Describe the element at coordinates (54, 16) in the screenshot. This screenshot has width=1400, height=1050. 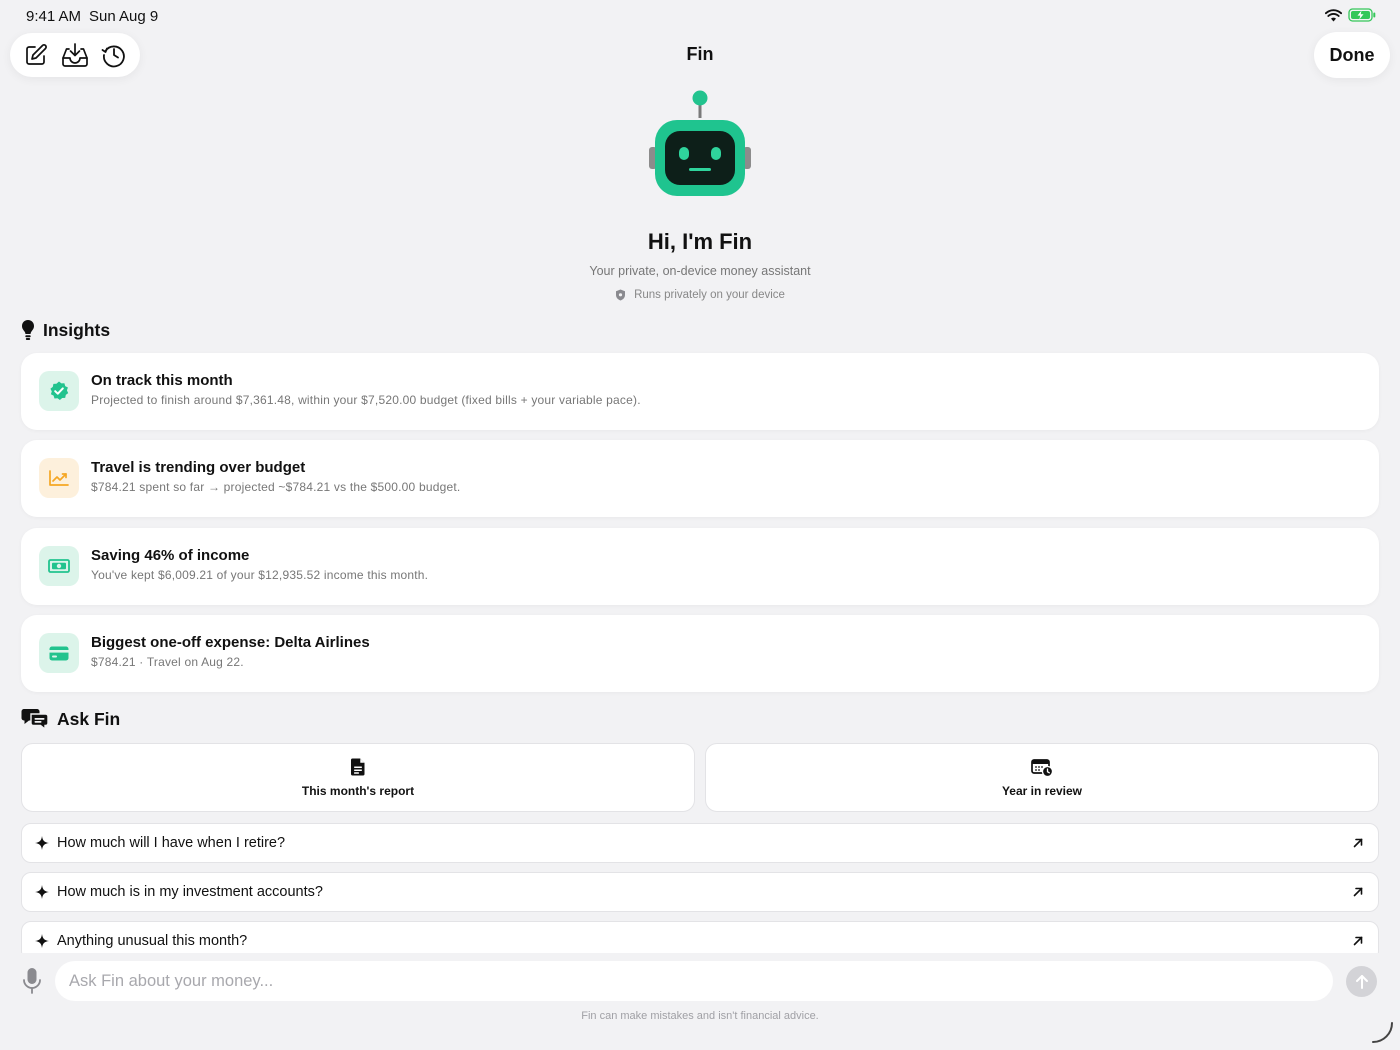
I see `status-time: 9:41 AM` at that location.